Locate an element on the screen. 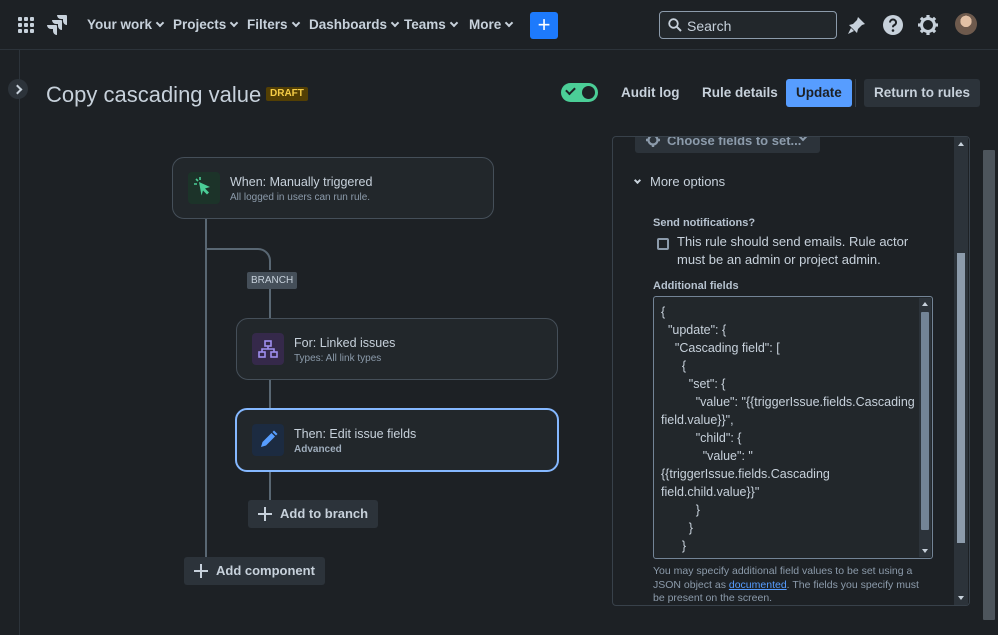 Image resolution: width=998 pixels, height=635 pixels. add-to-branch-button: Add to branch is located at coordinates (313, 514).